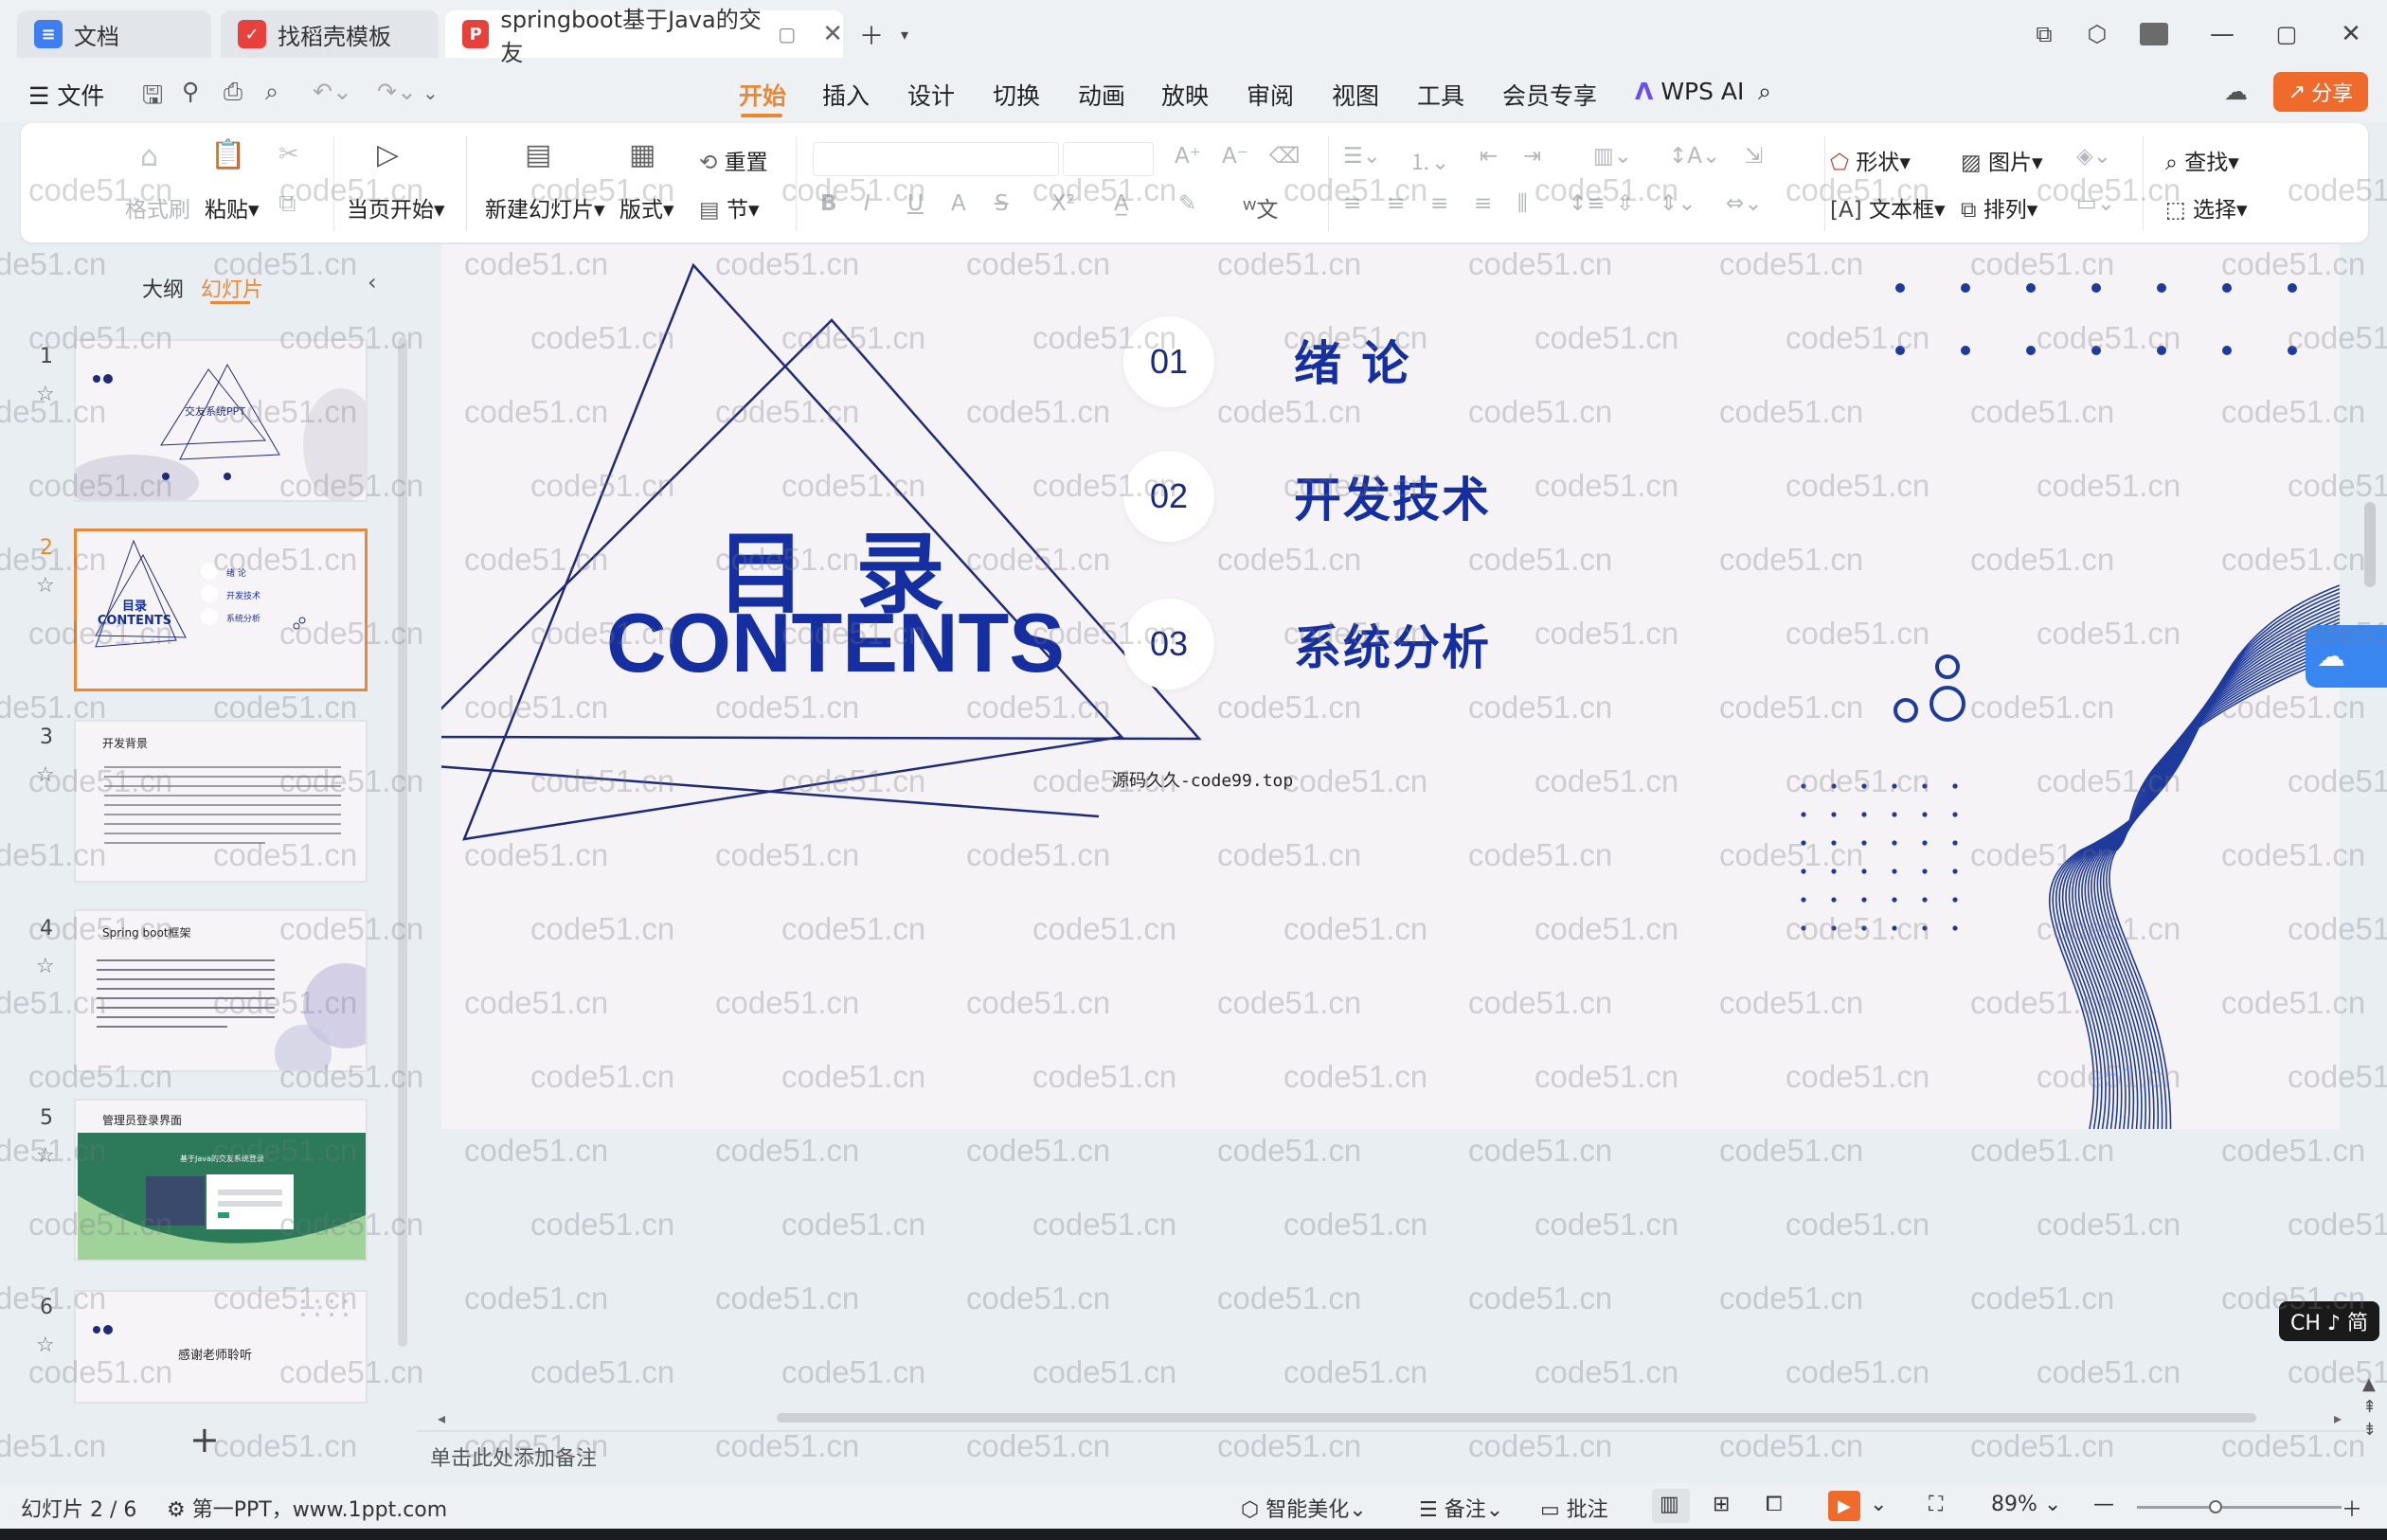 This screenshot has height=1540, width=2387. Describe the element at coordinates (430, 93) in the screenshot. I see `more-icon: ⌄` at that location.